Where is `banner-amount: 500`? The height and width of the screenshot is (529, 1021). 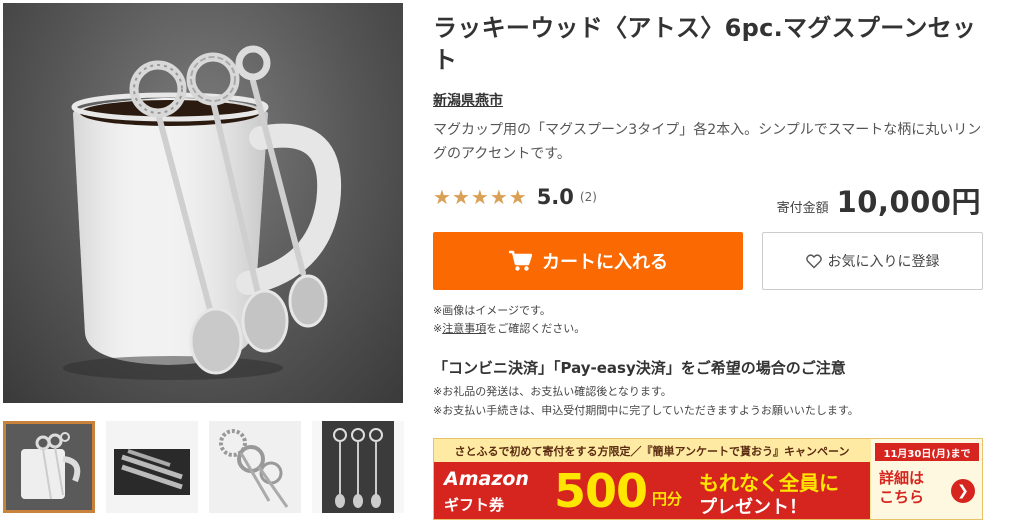
banner-amount: 500 is located at coordinates (601, 491).